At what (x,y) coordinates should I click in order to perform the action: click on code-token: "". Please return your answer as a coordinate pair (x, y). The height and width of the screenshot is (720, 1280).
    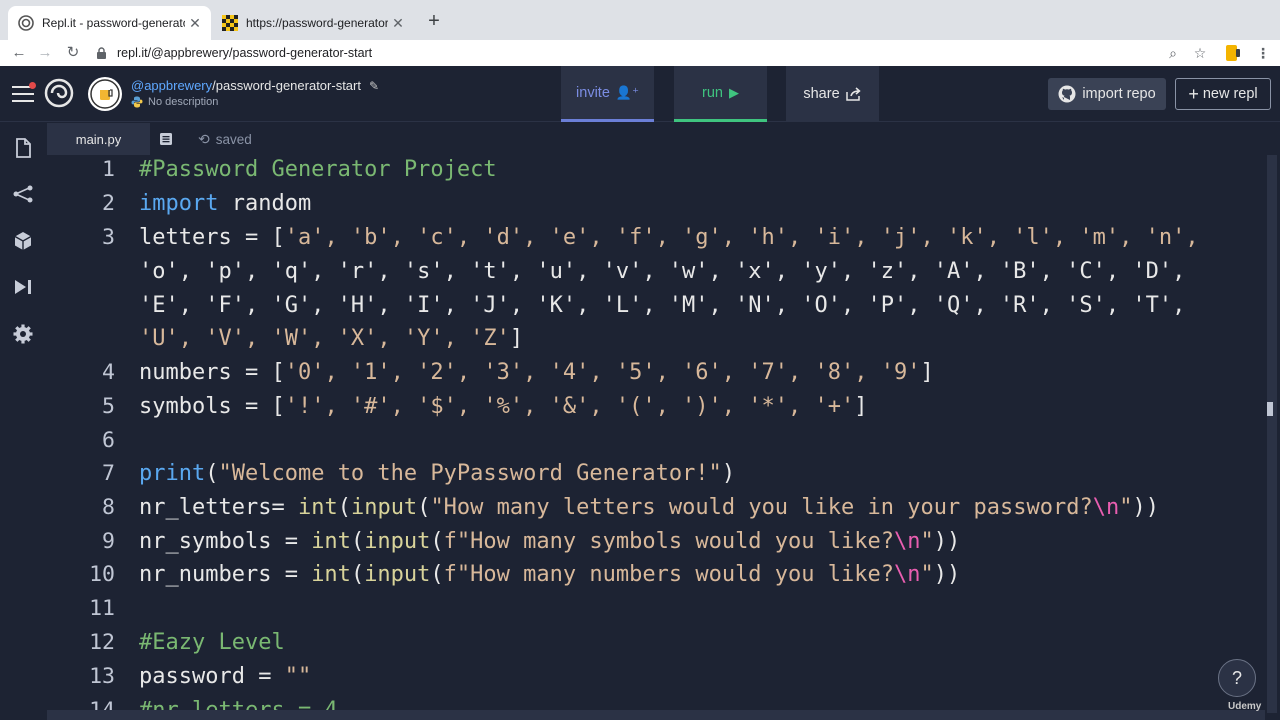
    Looking at the image, I should click on (298, 676).